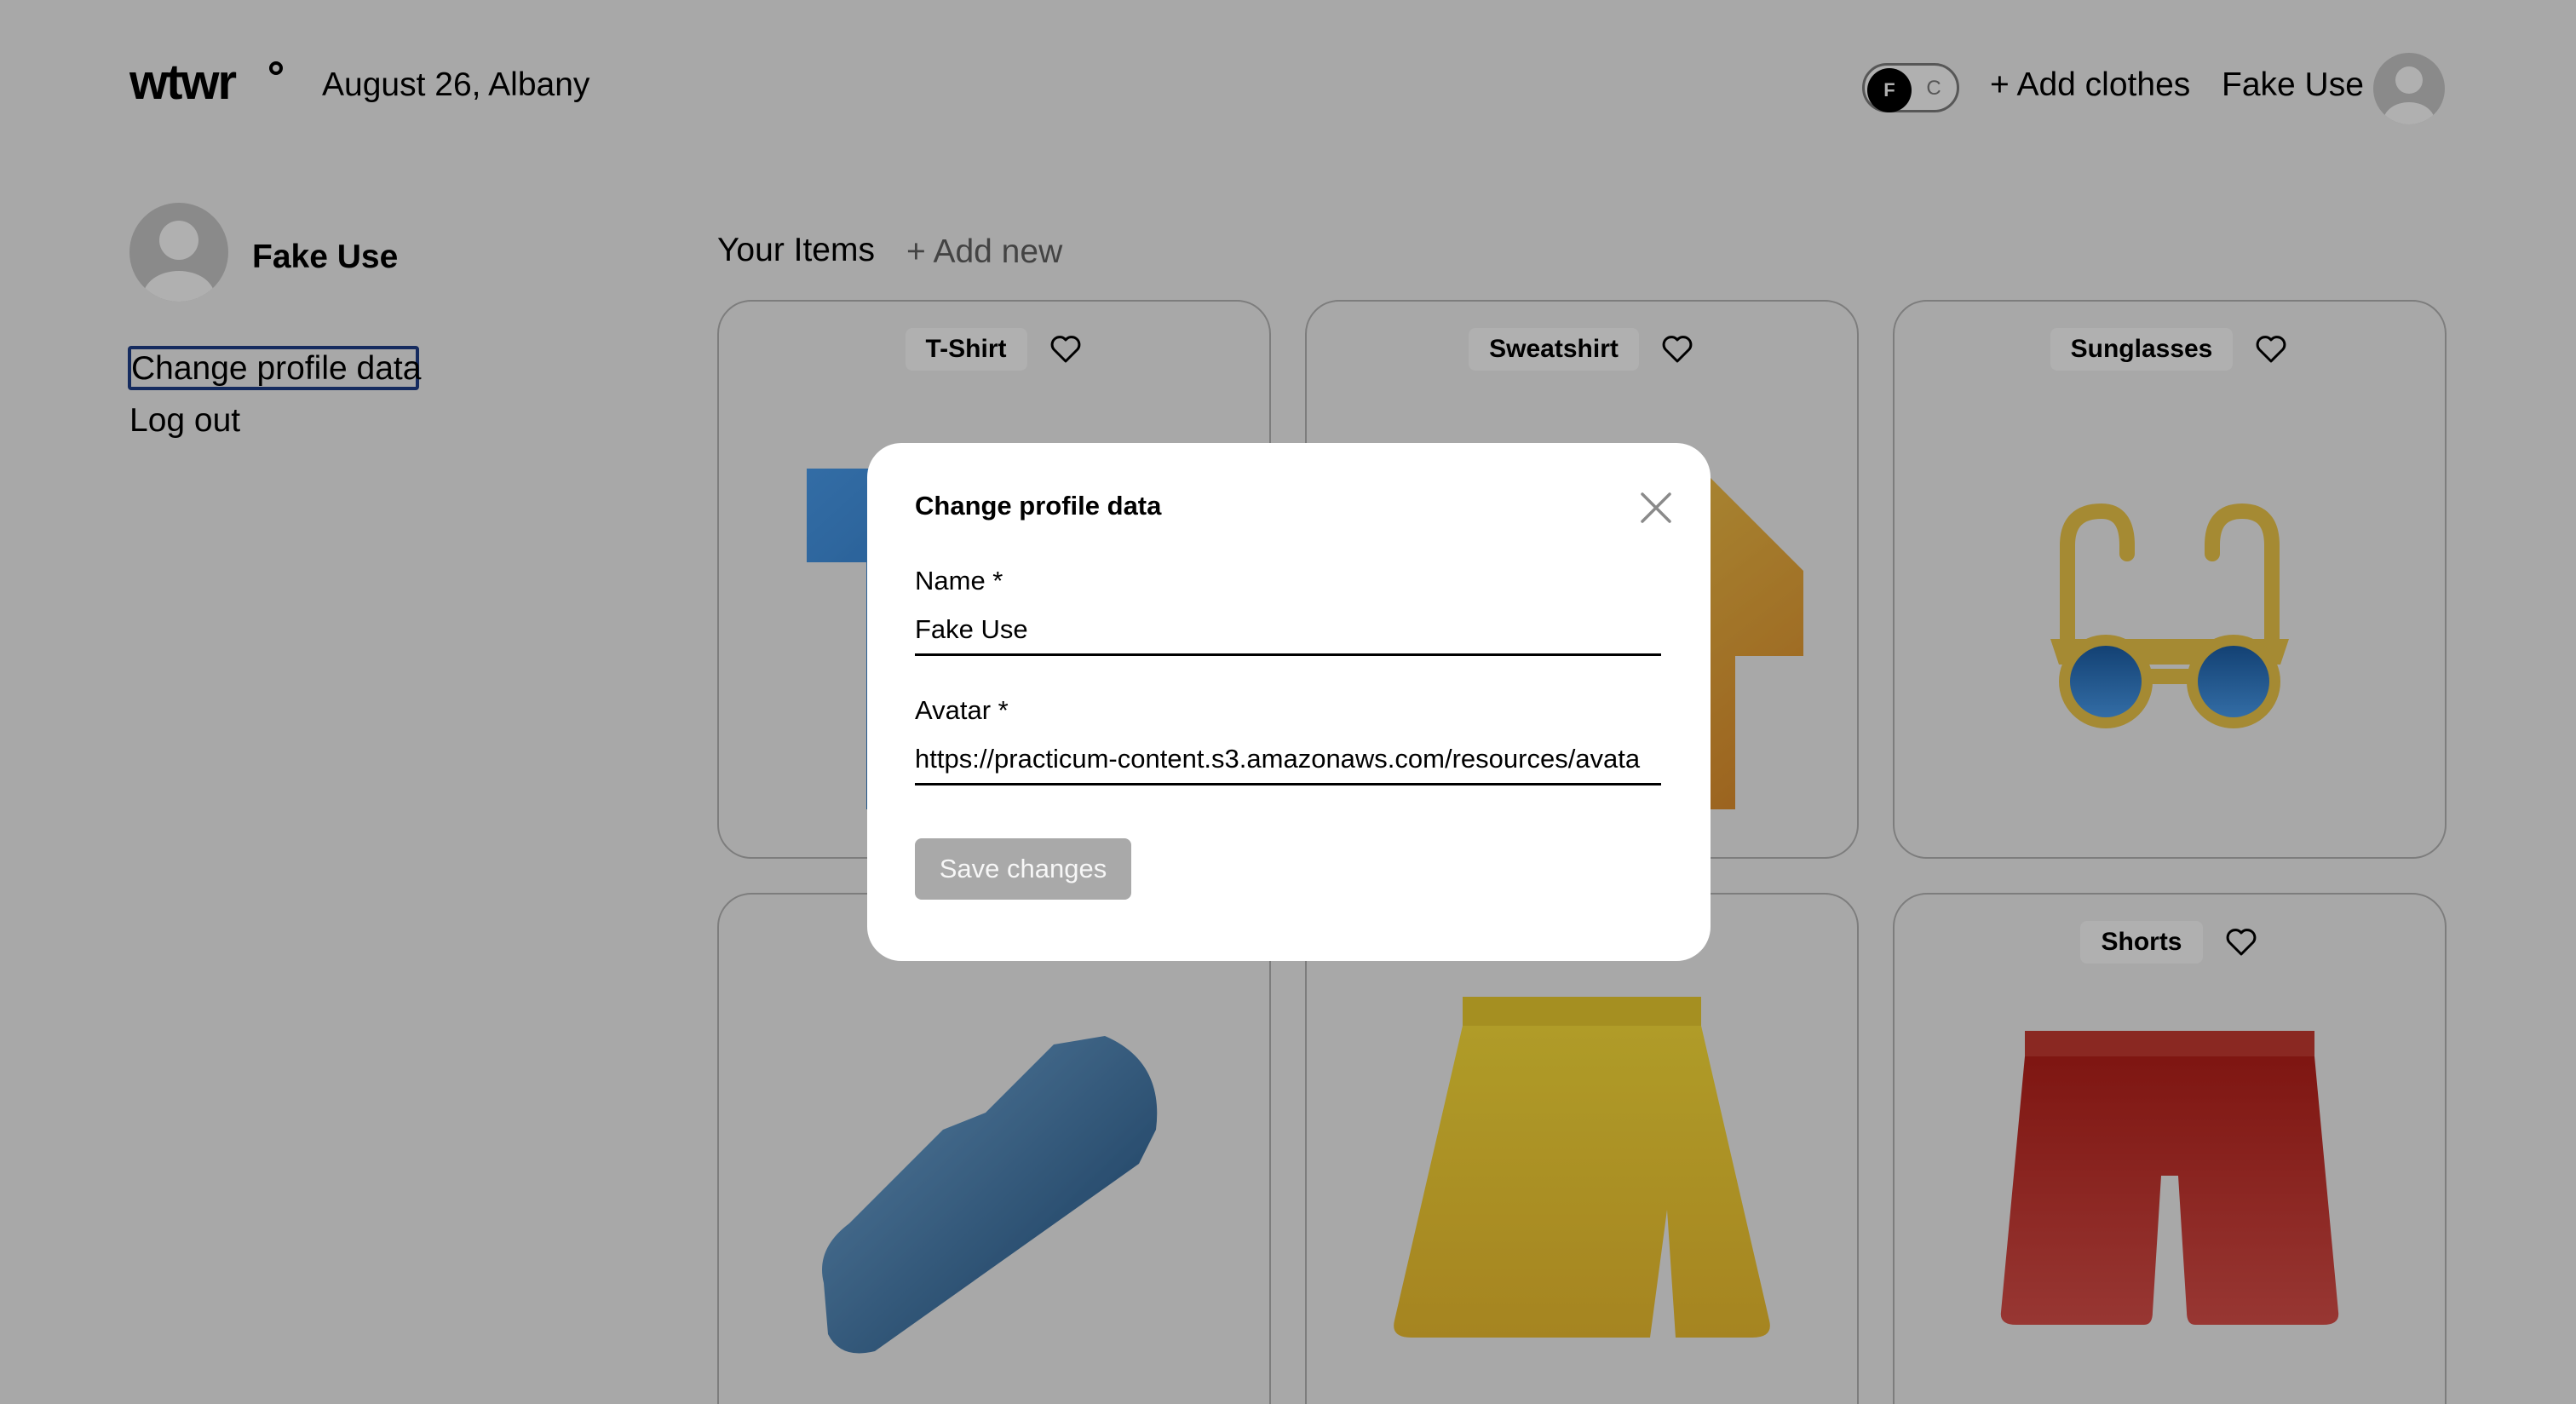 This screenshot has width=2576, height=1404. What do you see at coordinates (1023, 869) in the screenshot?
I see `save-changes-button: Save changes` at bounding box center [1023, 869].